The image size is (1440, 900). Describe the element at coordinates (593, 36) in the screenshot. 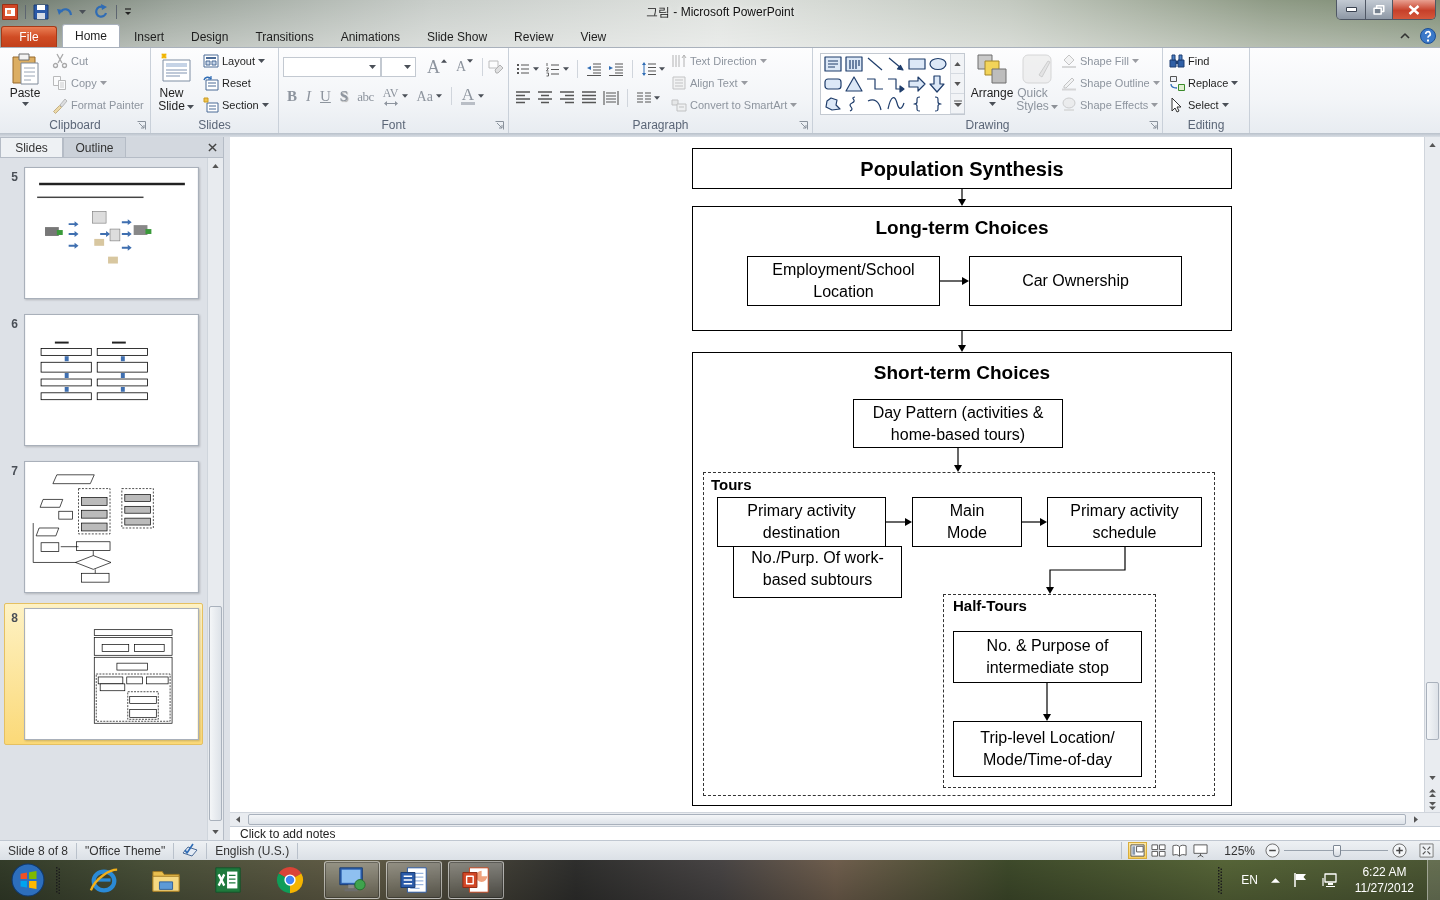

I see `ribbon-tab: View` at that location.